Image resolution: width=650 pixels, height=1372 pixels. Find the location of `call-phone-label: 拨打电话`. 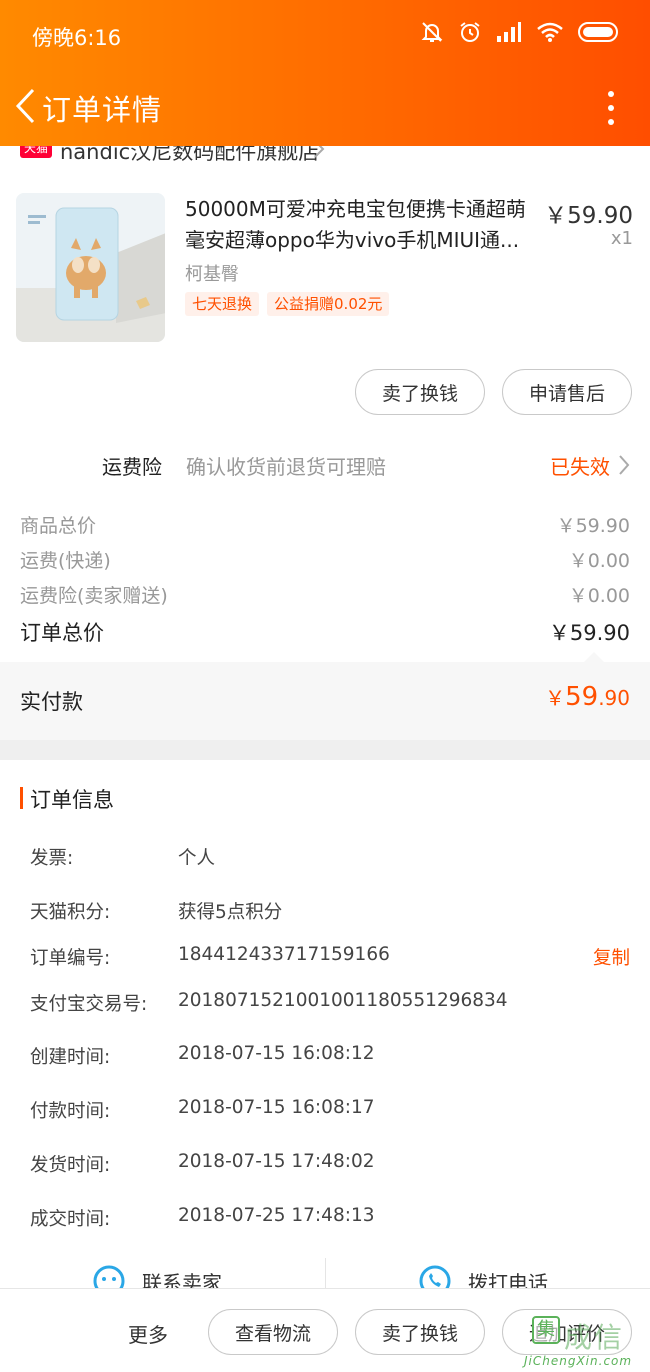

call-phone-label: 拨打电话 is located at coordinates (508, 1279).